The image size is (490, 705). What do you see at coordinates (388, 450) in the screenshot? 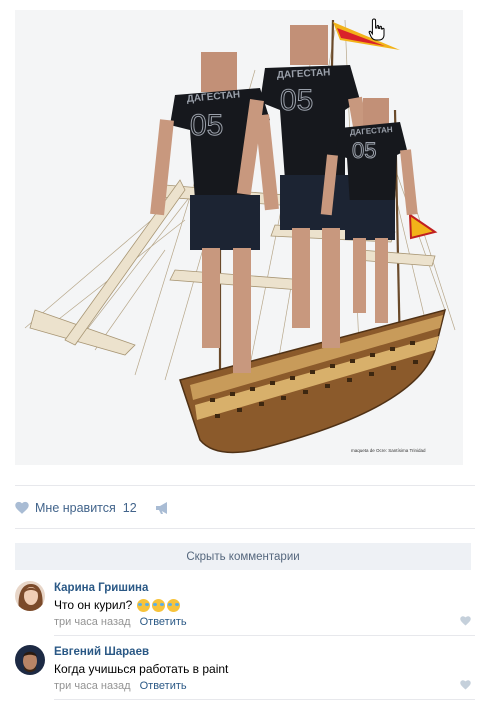
I see `image-caption: maqueta de Ocre: Santísima Trinidad` at bounding box center [388, 450].